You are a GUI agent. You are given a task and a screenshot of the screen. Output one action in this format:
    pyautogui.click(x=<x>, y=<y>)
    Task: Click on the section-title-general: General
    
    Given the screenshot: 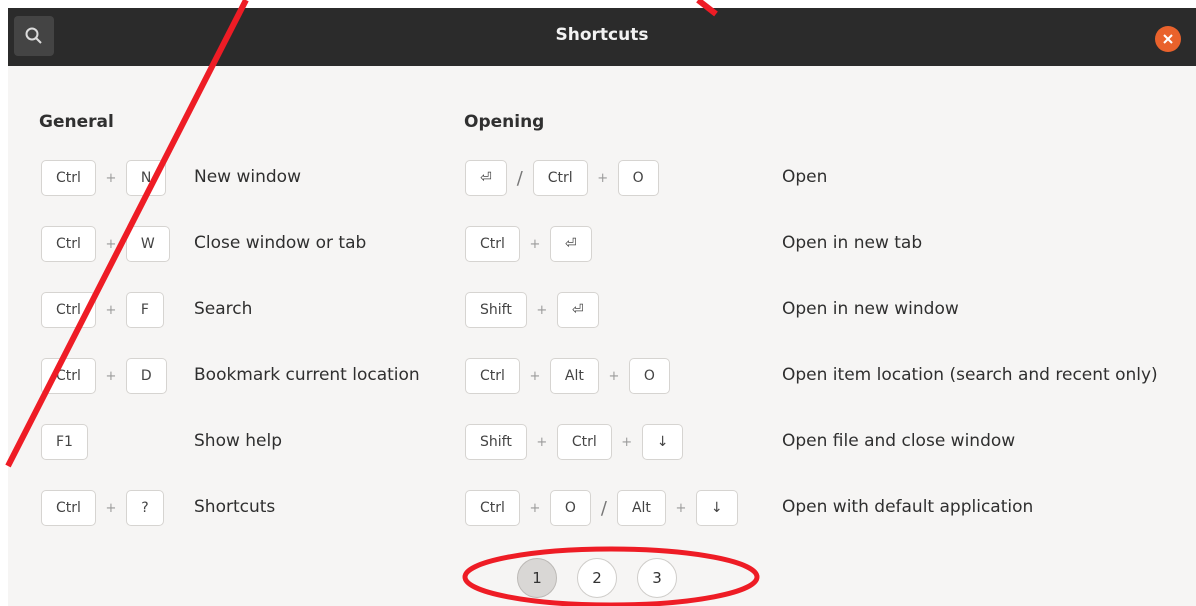 What is the action you would take?
    pyautogui.click(x=76, y=122)
    